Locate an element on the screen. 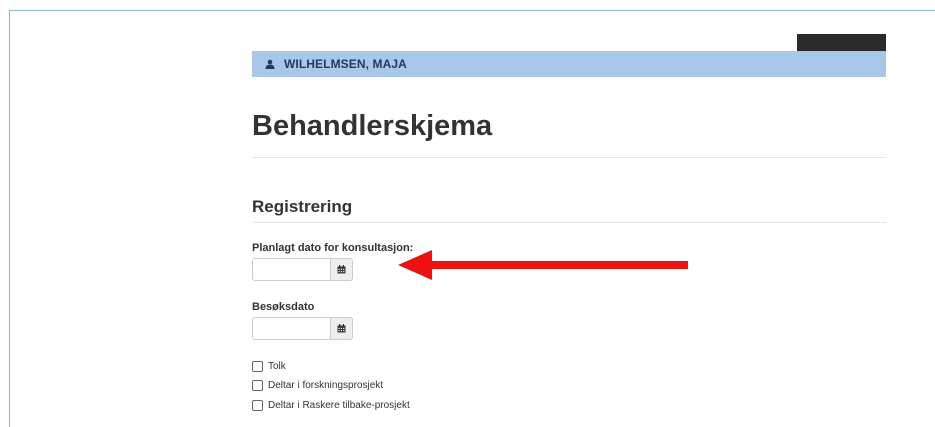  visit-date-group is located at coordinates (302, 328).